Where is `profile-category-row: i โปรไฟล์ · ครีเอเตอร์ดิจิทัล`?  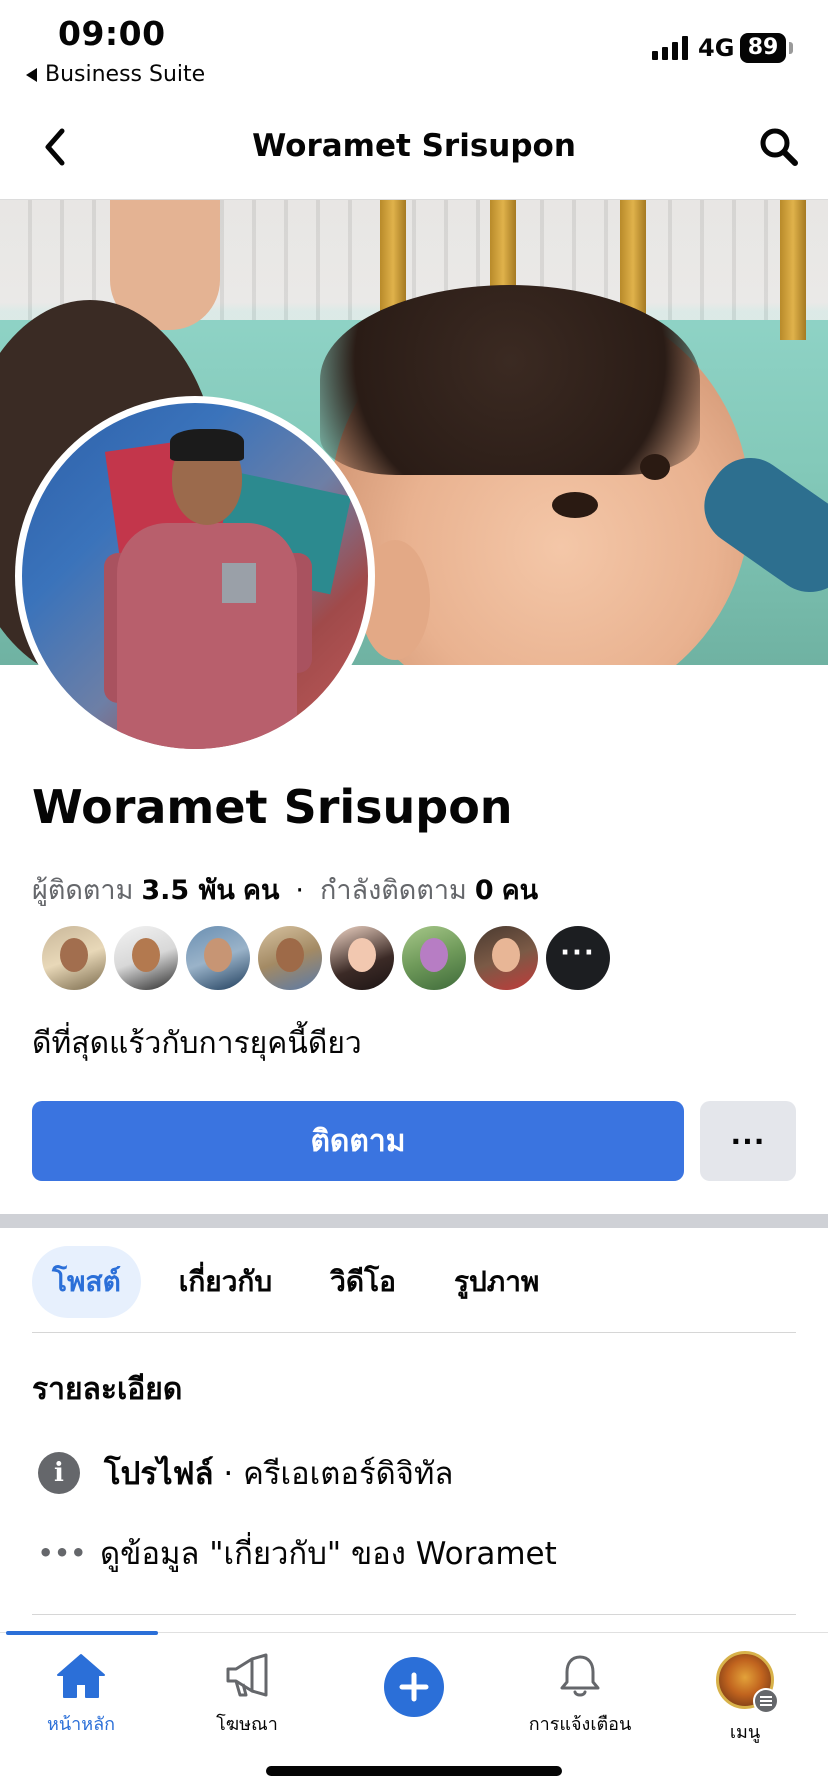 profile-category-row: i โปรไฟล์ · ครีเอเตอร์ดิจิทัล is located at coordinates (245, 1473).